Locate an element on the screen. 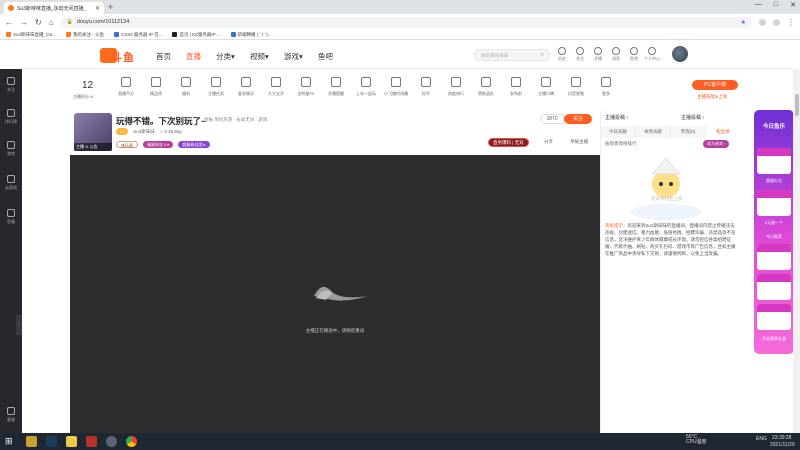 This screenshot has width=800, height=450. contribution-tabs: 今日贡献 本周贡献 贵宾(0) 粉丝榜 is located at coordinates (671, 132).